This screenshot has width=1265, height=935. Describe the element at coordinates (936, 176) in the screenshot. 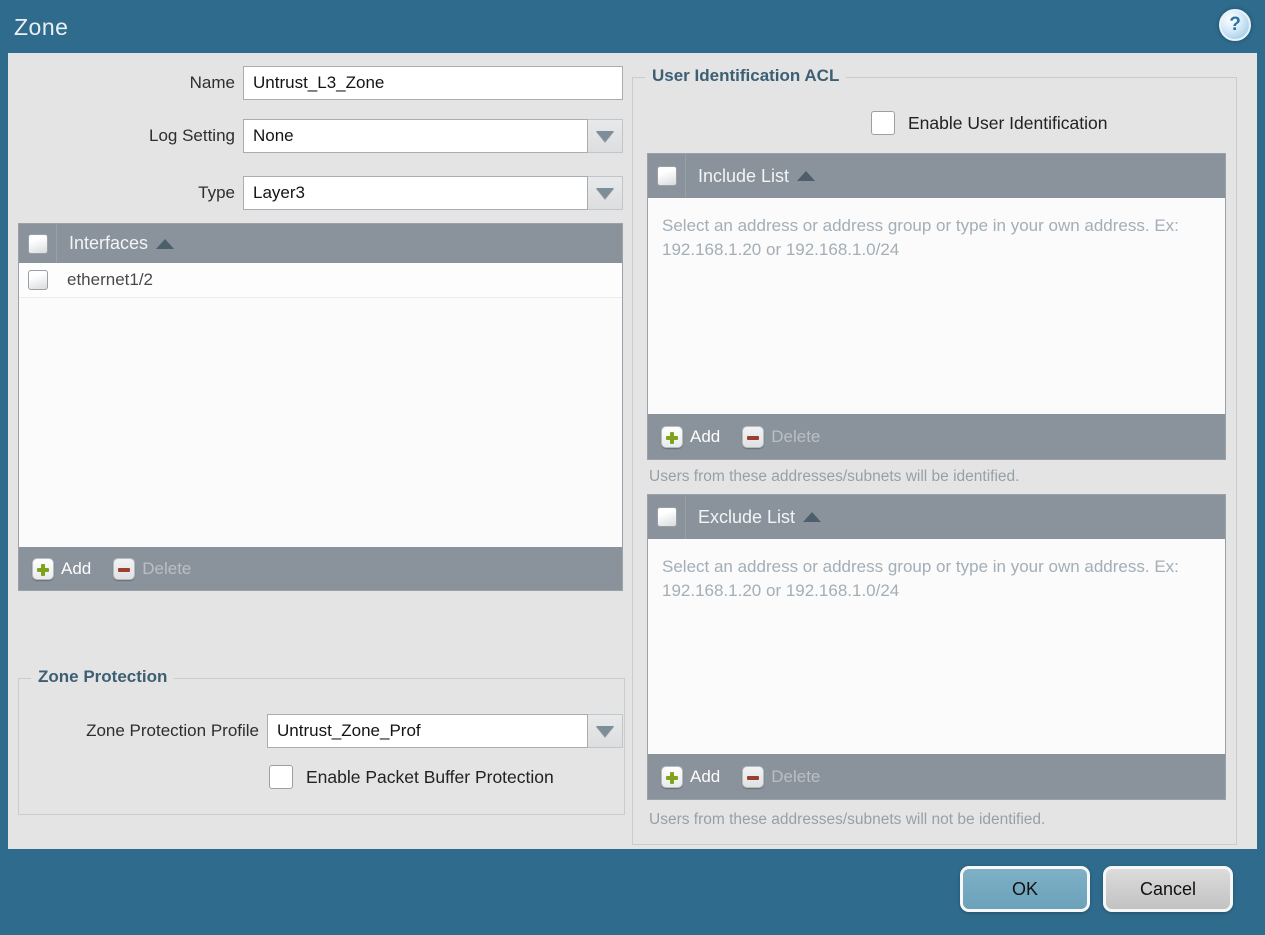

I see `include-list-header: Include List` at that location.